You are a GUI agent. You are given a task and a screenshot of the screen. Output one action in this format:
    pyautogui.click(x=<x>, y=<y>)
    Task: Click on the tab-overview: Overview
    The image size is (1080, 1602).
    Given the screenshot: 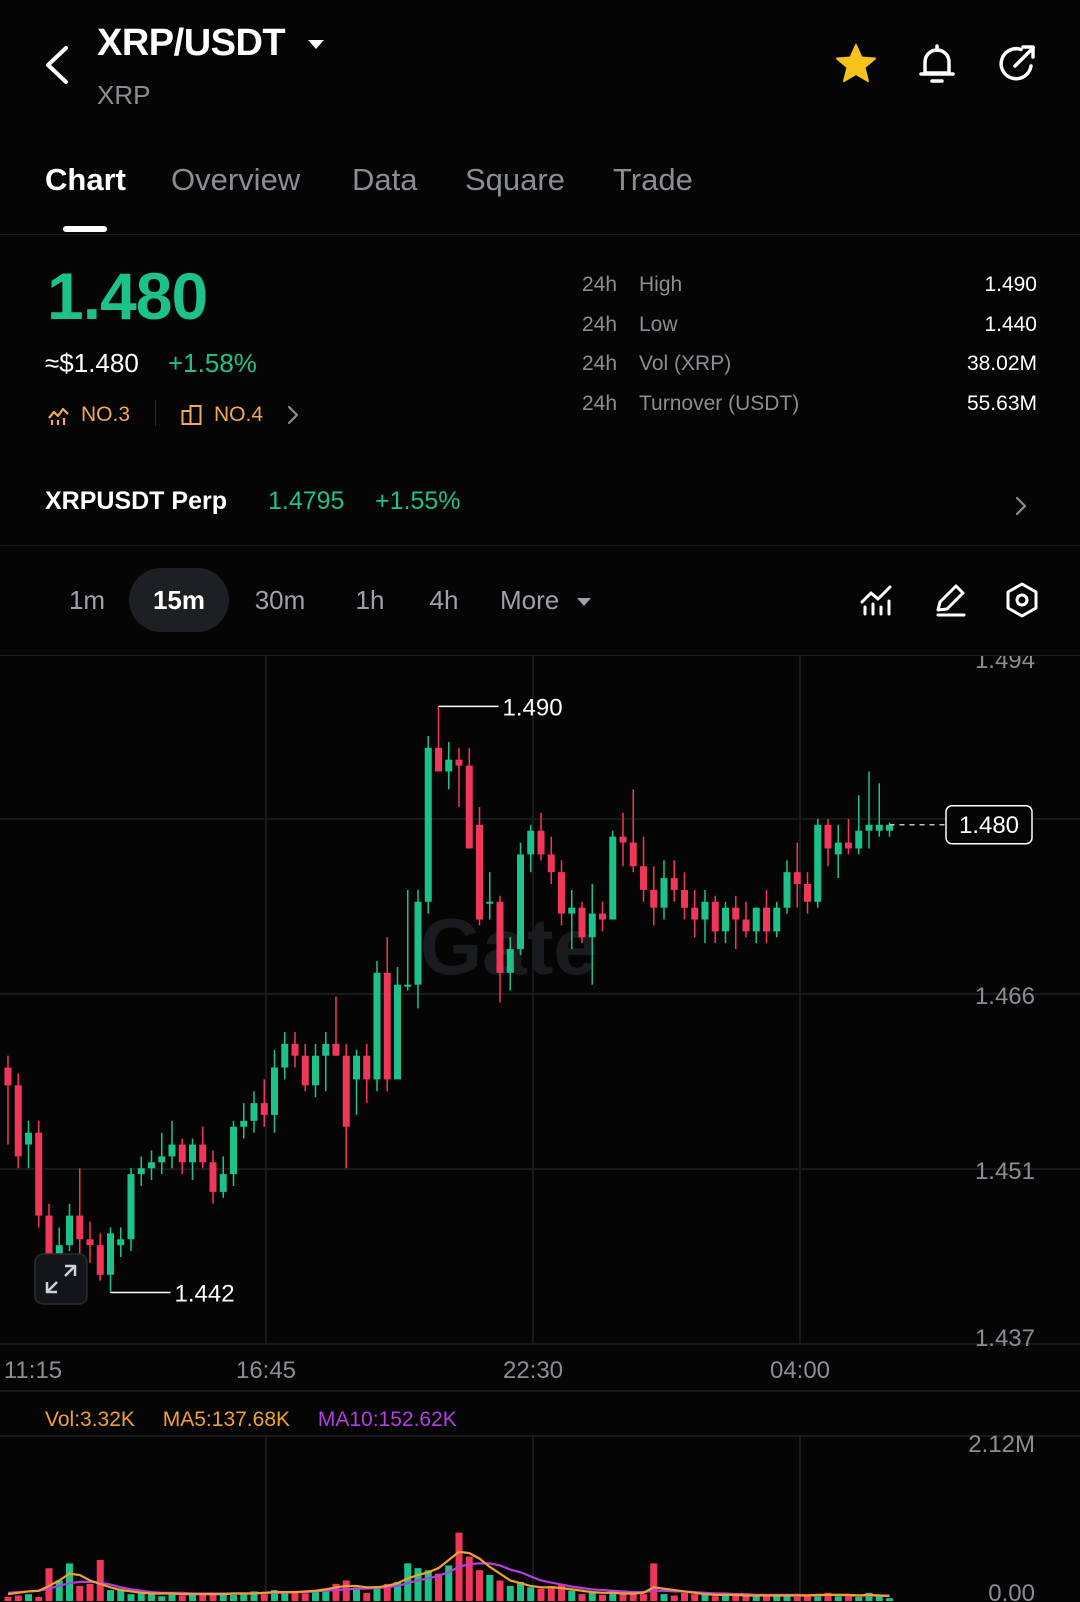 What is the action you would take?
    pyautogui.click(x=235, y=180)
    